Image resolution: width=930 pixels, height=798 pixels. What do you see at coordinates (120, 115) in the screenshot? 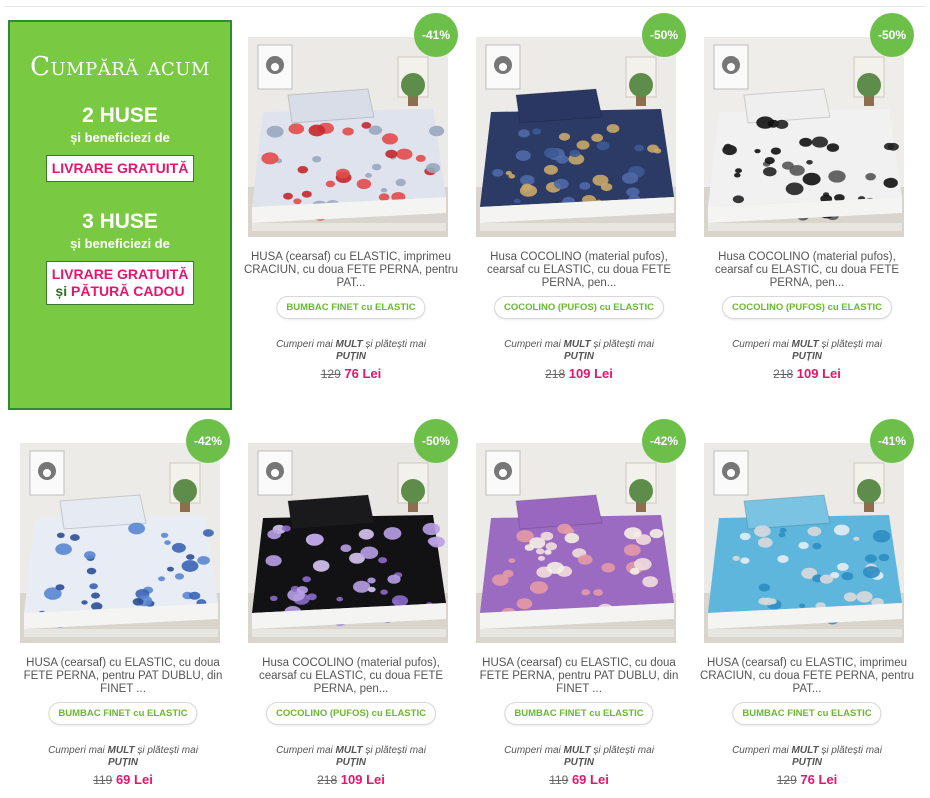
I see `offer1-title: 2 HUSE` at bounding box center [120, 115].